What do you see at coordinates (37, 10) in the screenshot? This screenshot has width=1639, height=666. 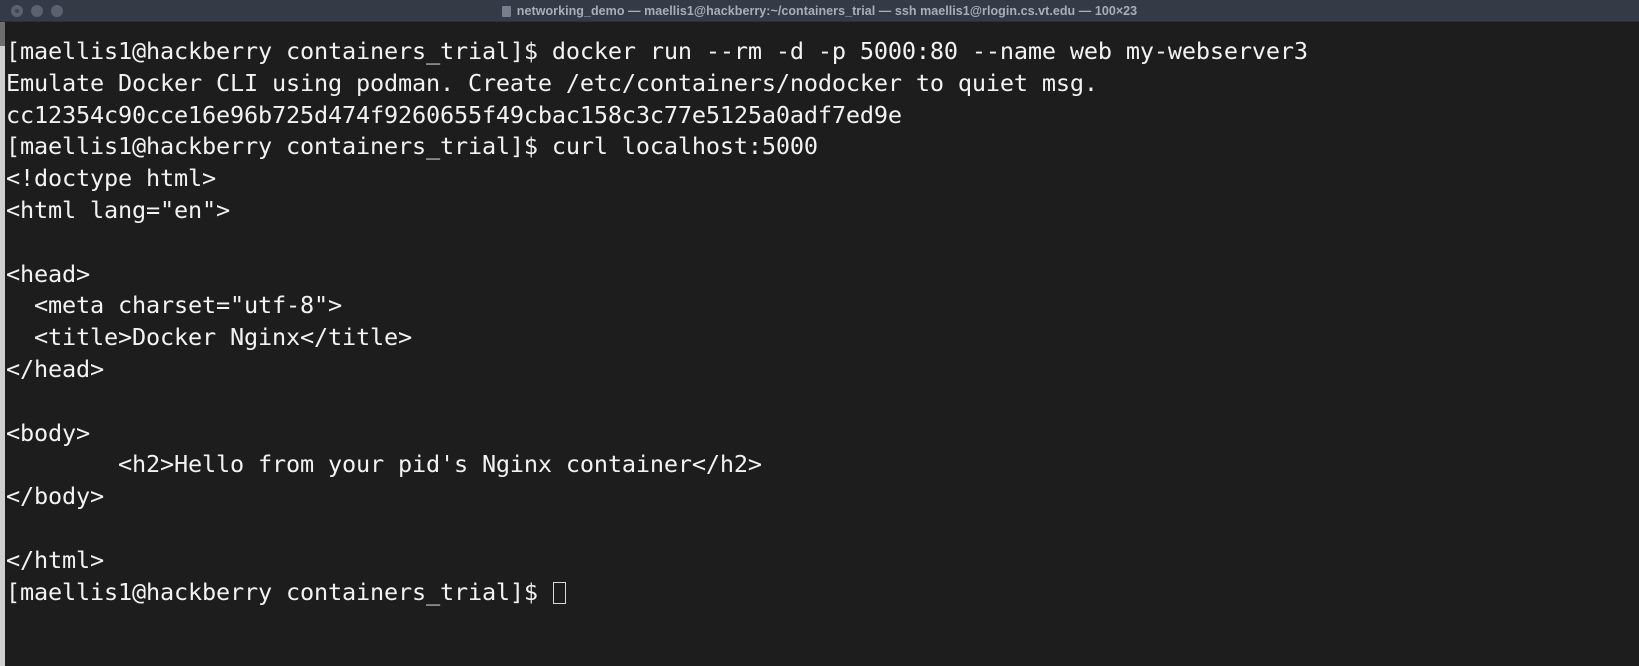 I see `minimize-window-button` at bounding box center [37, 10].